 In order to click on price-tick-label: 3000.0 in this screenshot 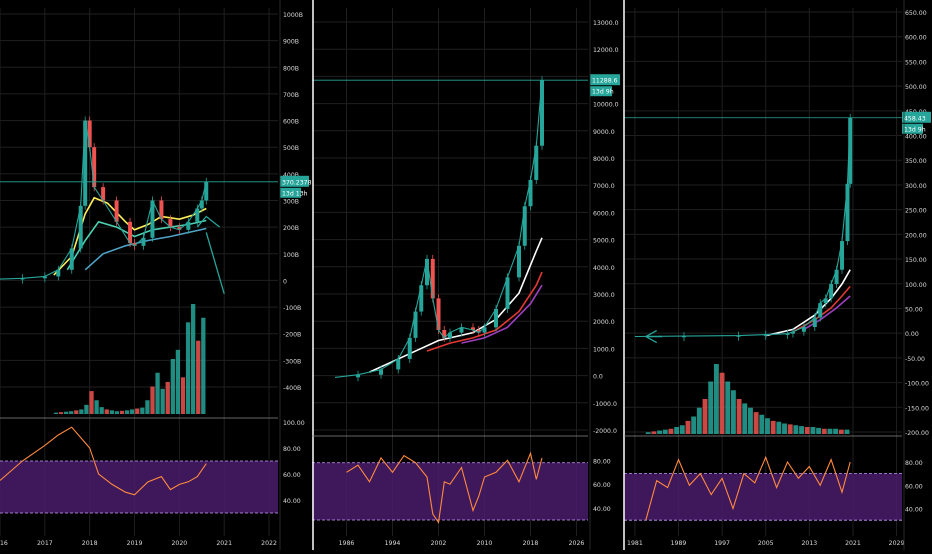, I will do `click(604, 295)`.